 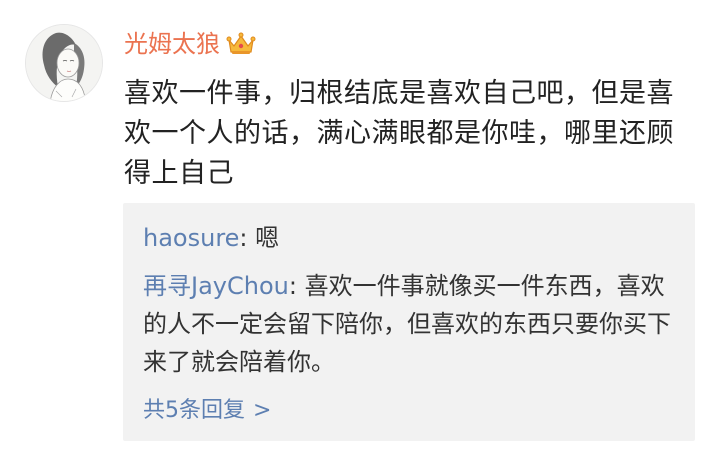 I want to click on more-replies-label: 共5条回复, so click(x=194, y=410).